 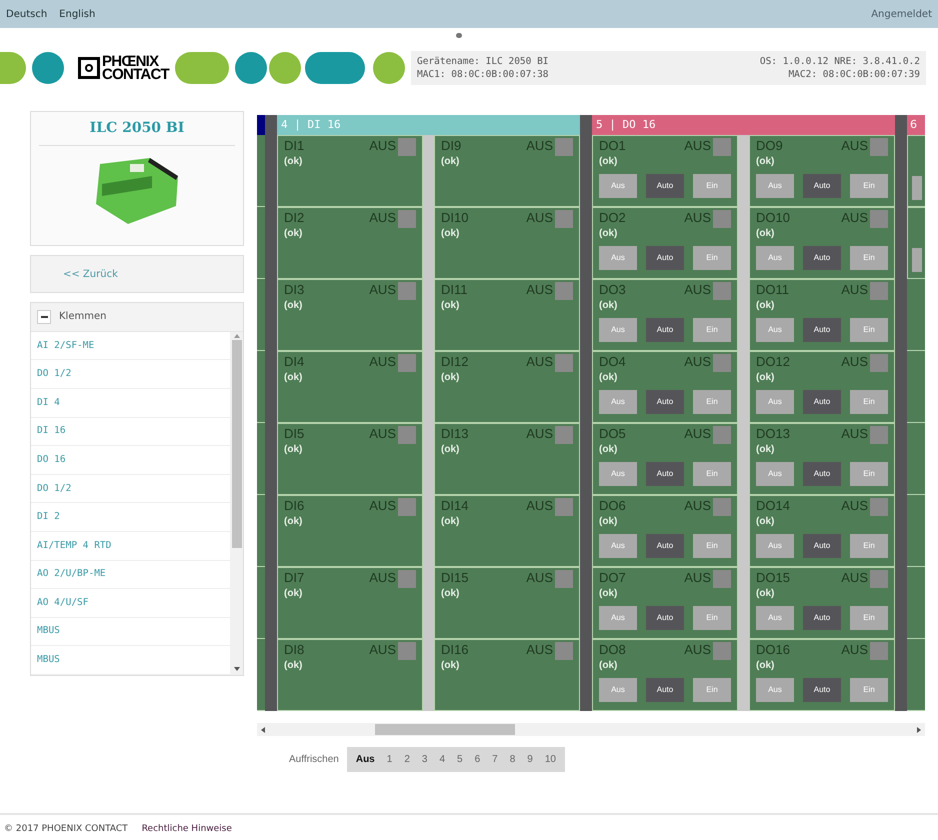 I want to click on legal-link: Rechtliche Hinweise, so click(x=187, y=829).